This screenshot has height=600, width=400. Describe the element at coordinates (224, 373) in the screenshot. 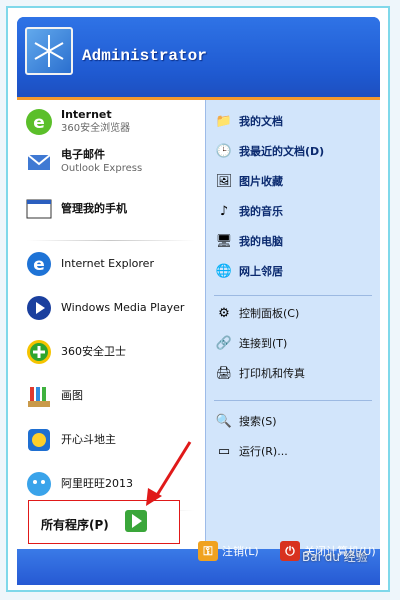

I see `printers-icon: 🖨` at that location.